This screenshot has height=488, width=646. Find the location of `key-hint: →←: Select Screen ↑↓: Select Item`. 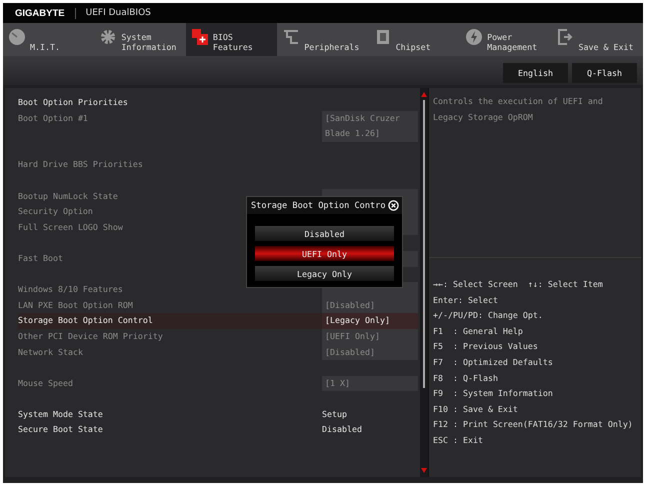

key-hint: →←: Select Screen ↑↓: Select Item is located at coordinates (518, 284).